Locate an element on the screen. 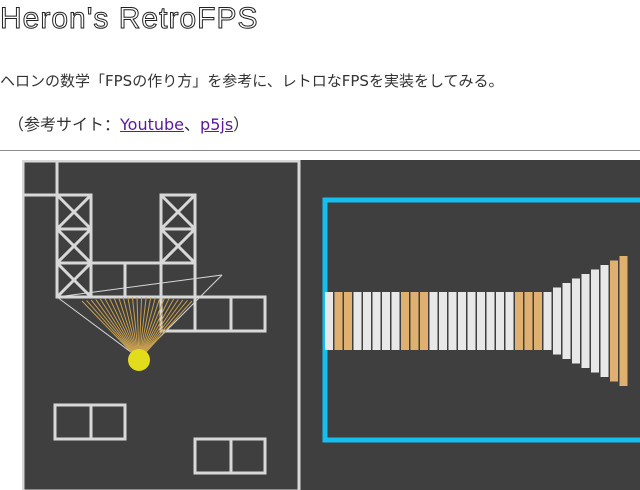  refs-prefix: （参考サイト： is located at coordinates (64, 124).